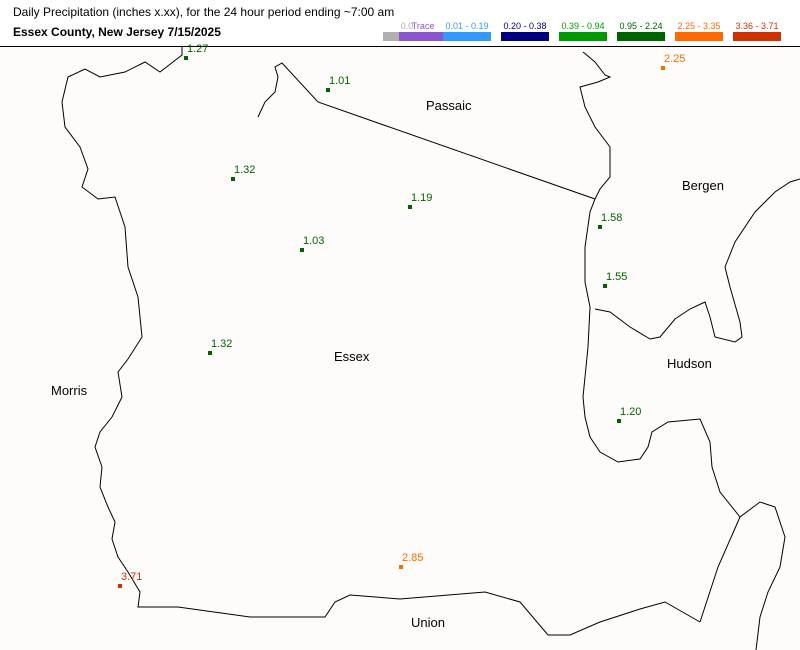 The width and height of the screenshot is (800, 650). What do you see at coordinates (617, 277) in the screenshot?
I see `station-value: 1.55` at bounding box center [617, 277].